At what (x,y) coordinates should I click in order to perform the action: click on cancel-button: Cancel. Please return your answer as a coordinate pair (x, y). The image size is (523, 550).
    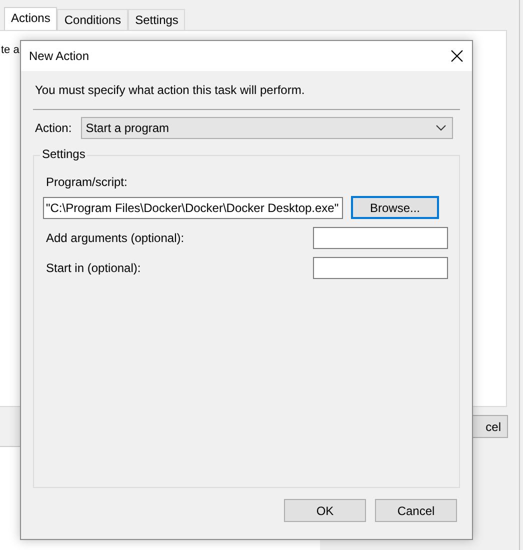
    Looking at the image, I should click on (416, 510).